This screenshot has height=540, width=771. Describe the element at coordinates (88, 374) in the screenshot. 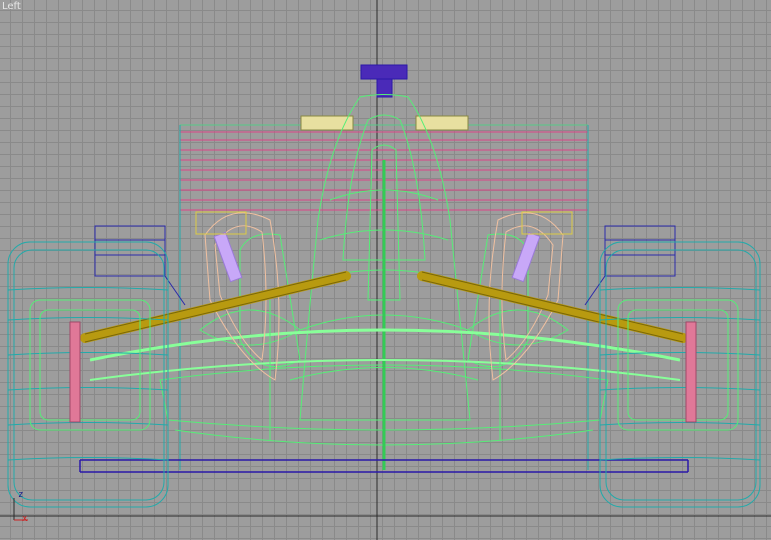

I see `left-wheel` at that location.